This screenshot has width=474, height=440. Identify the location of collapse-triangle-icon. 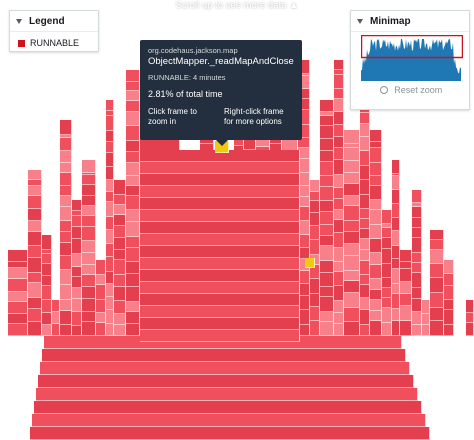
(360, 21).